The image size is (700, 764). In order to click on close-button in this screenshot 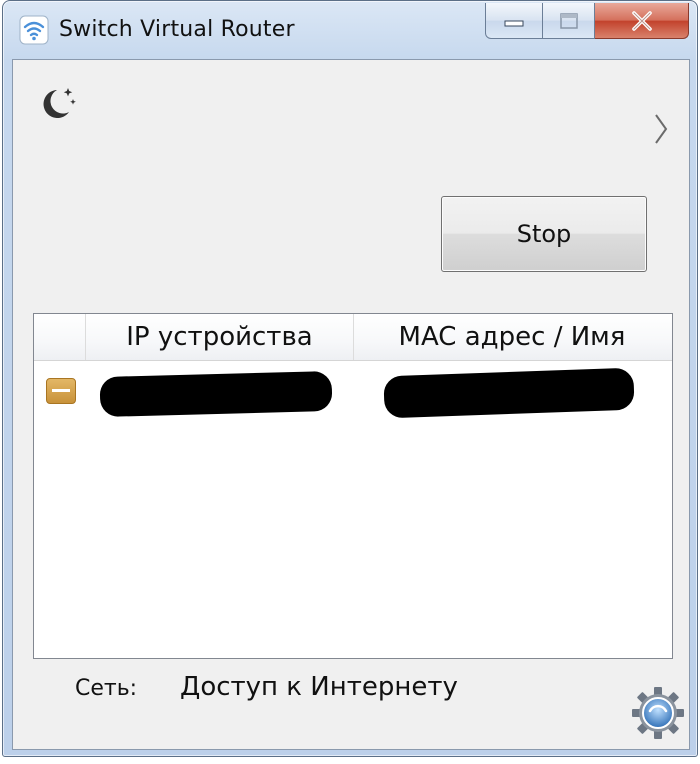, I will do `click(642, 21)`.